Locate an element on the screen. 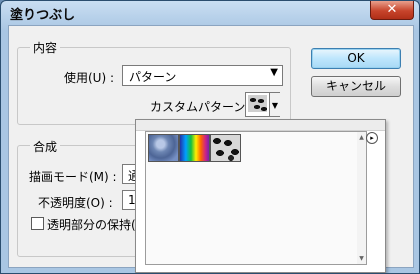 This screenshot has height=274, width=420. blending-legend: 合成 is located at coordinates (45, 146).